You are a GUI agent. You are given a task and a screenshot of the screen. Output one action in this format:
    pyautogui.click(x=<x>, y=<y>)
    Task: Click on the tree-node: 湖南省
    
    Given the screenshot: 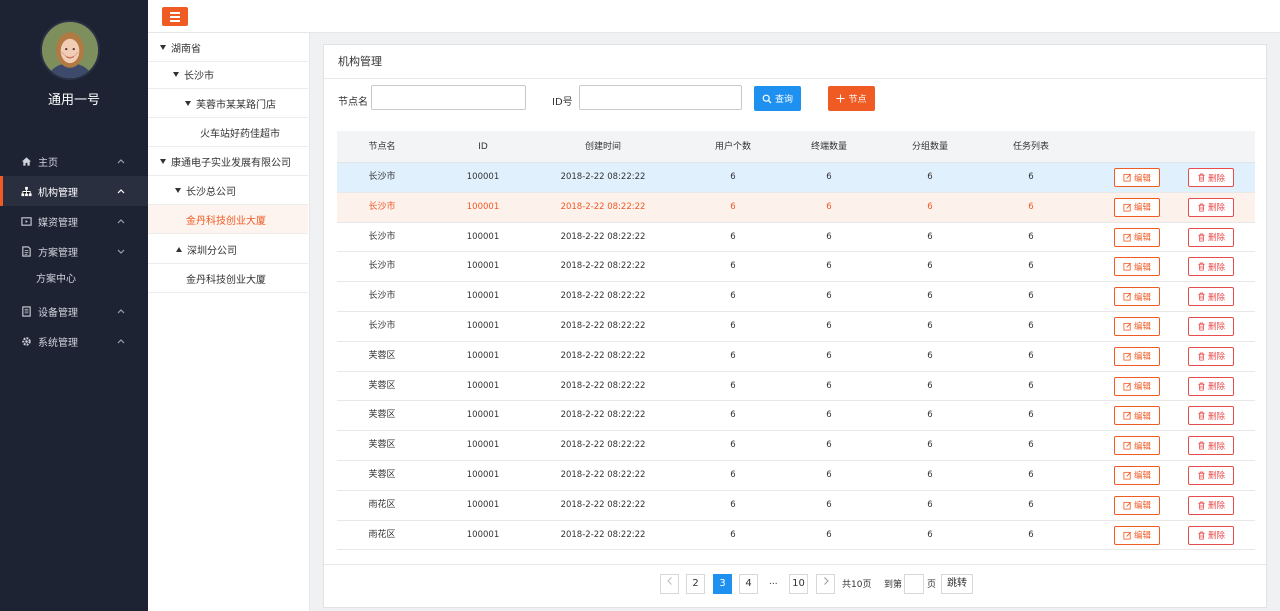 What is the action you would take?
    pyautogui.click(x=228, y=47)
    